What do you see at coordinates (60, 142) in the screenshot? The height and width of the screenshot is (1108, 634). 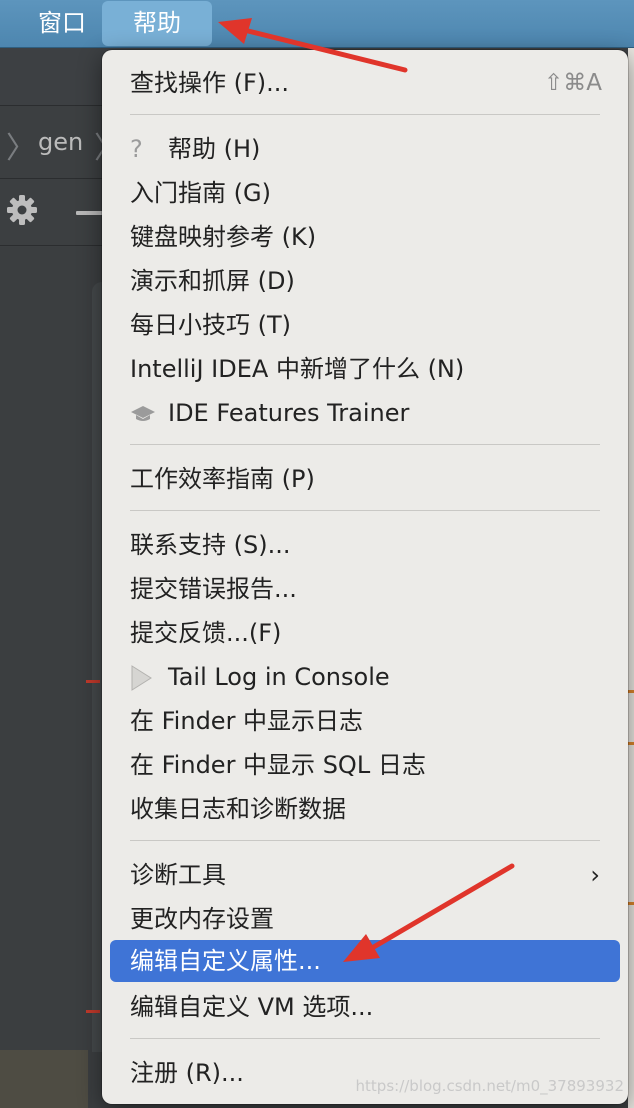 I see `breadcrumb-item-gen: gen` at bounding box center [60, 142].